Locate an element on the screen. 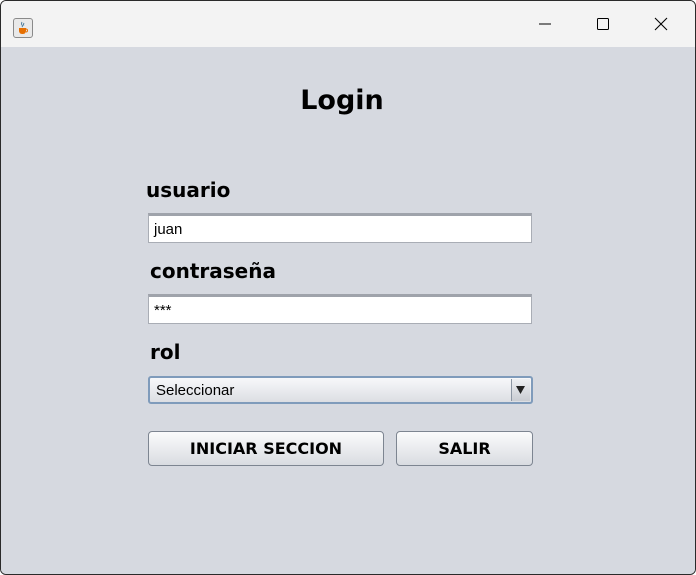 The width and height of the screenshot is (696, 575). maximize-icon is located at coordinates (603, 24).